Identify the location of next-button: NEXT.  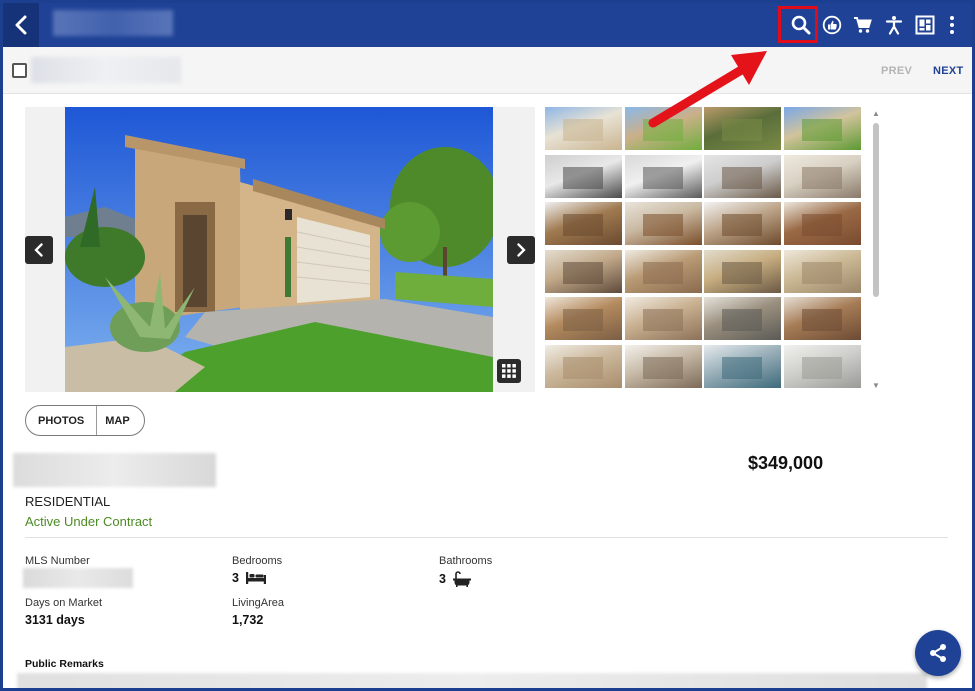
(948, 71).